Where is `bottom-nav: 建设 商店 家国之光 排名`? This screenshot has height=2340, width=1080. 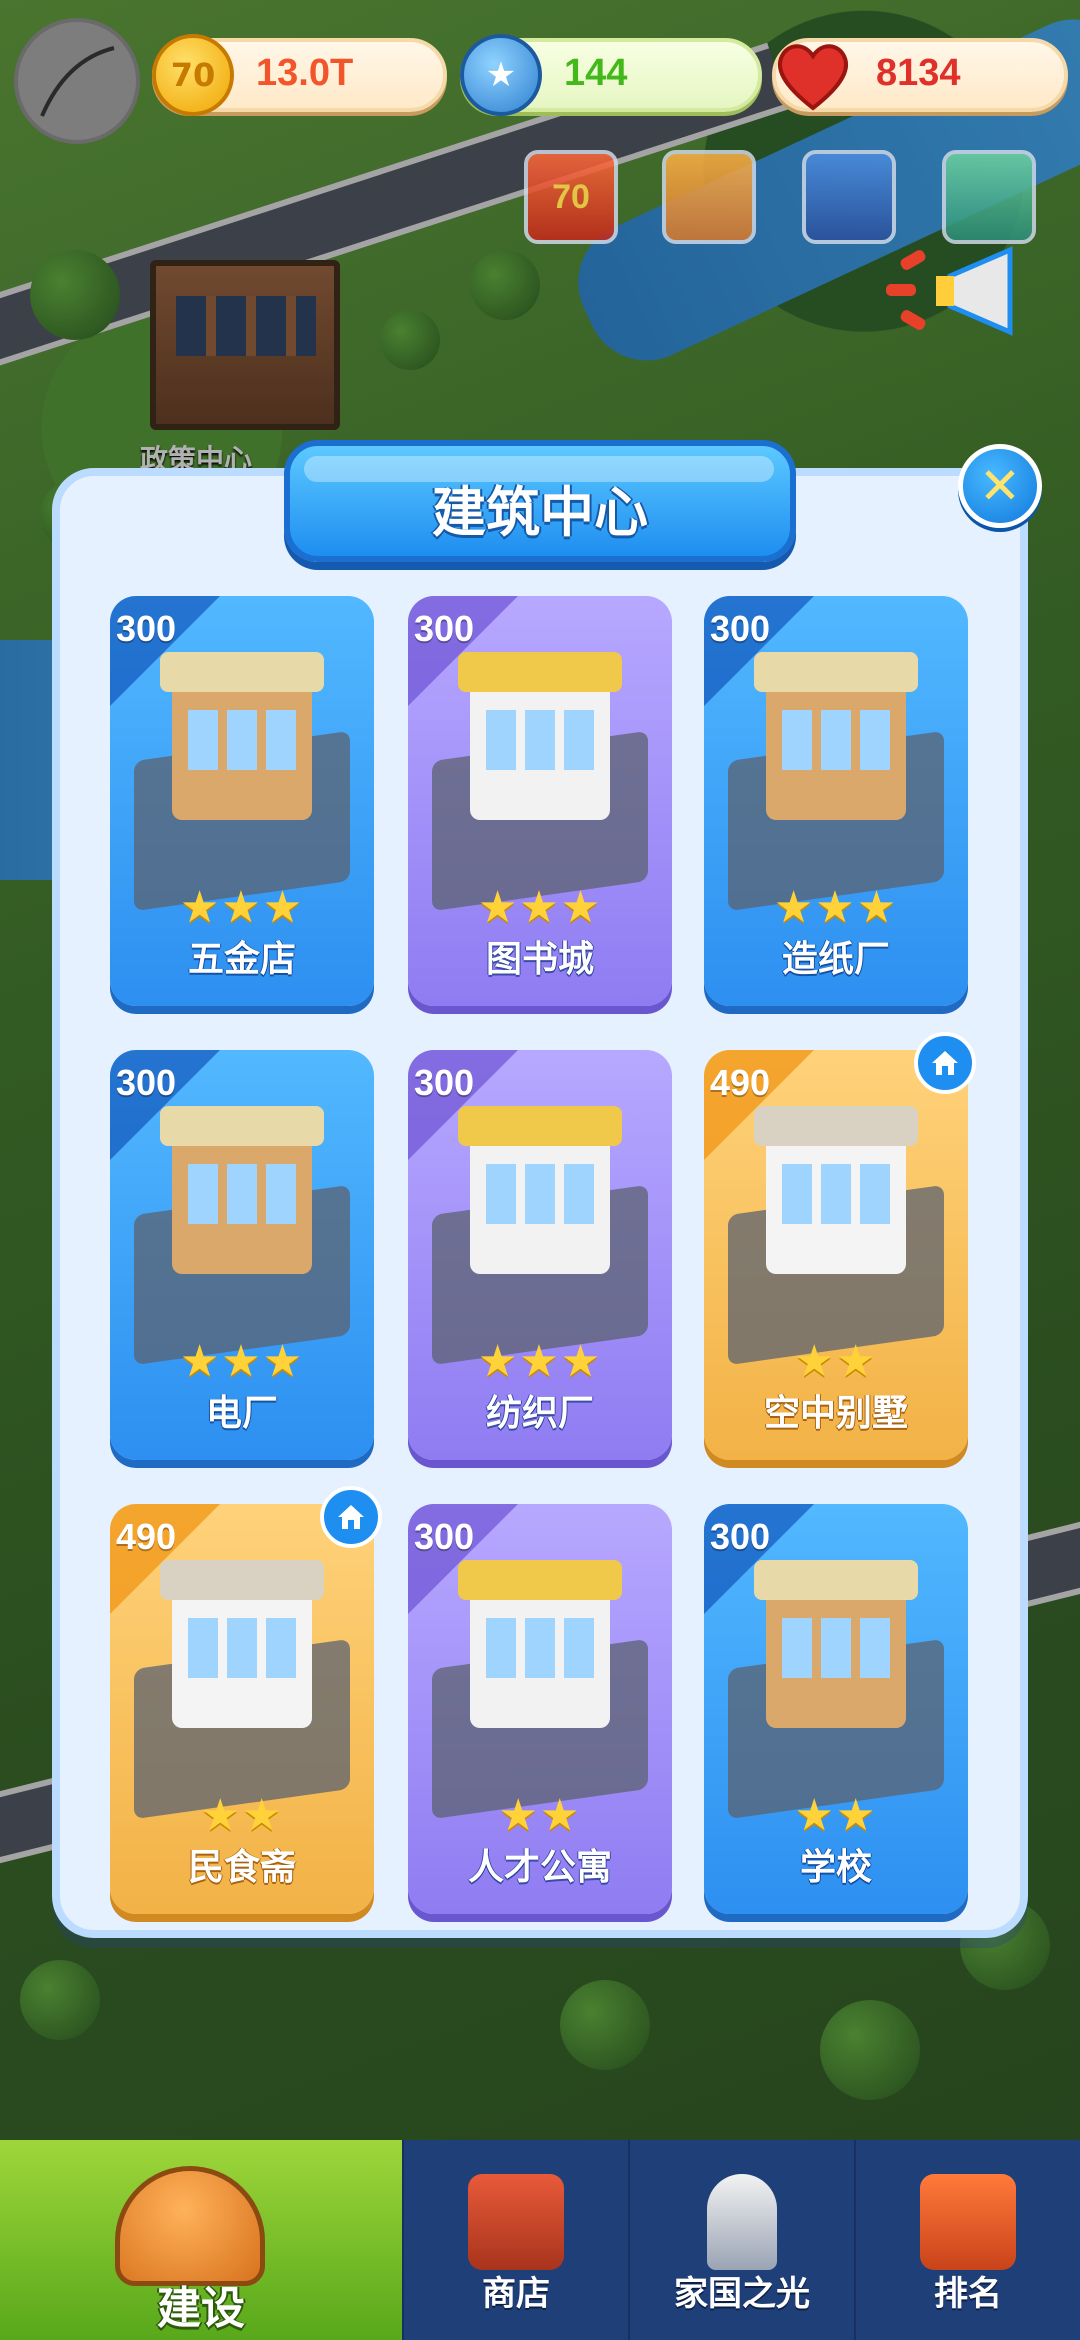
bottom-nav: 建设 商店 家国之光 排名 is located at coordinates (540, 2240).